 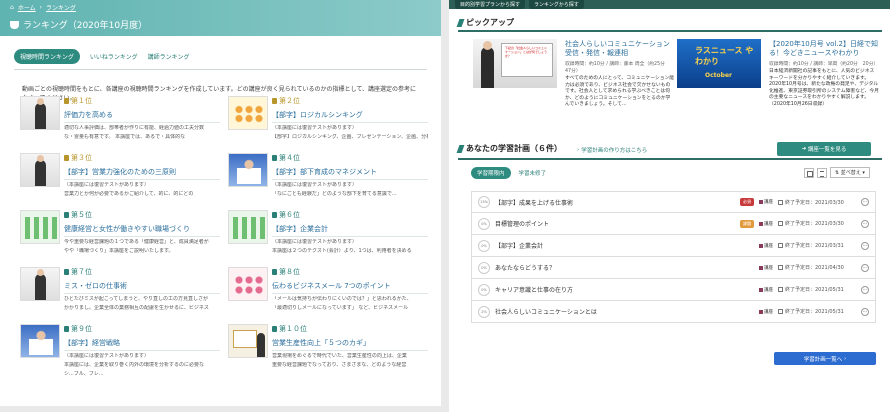 What do you see at coordinates (142, 116) in the screenshot?
I see `course-title: 評価力を高める` at bounding box center [142, 116].